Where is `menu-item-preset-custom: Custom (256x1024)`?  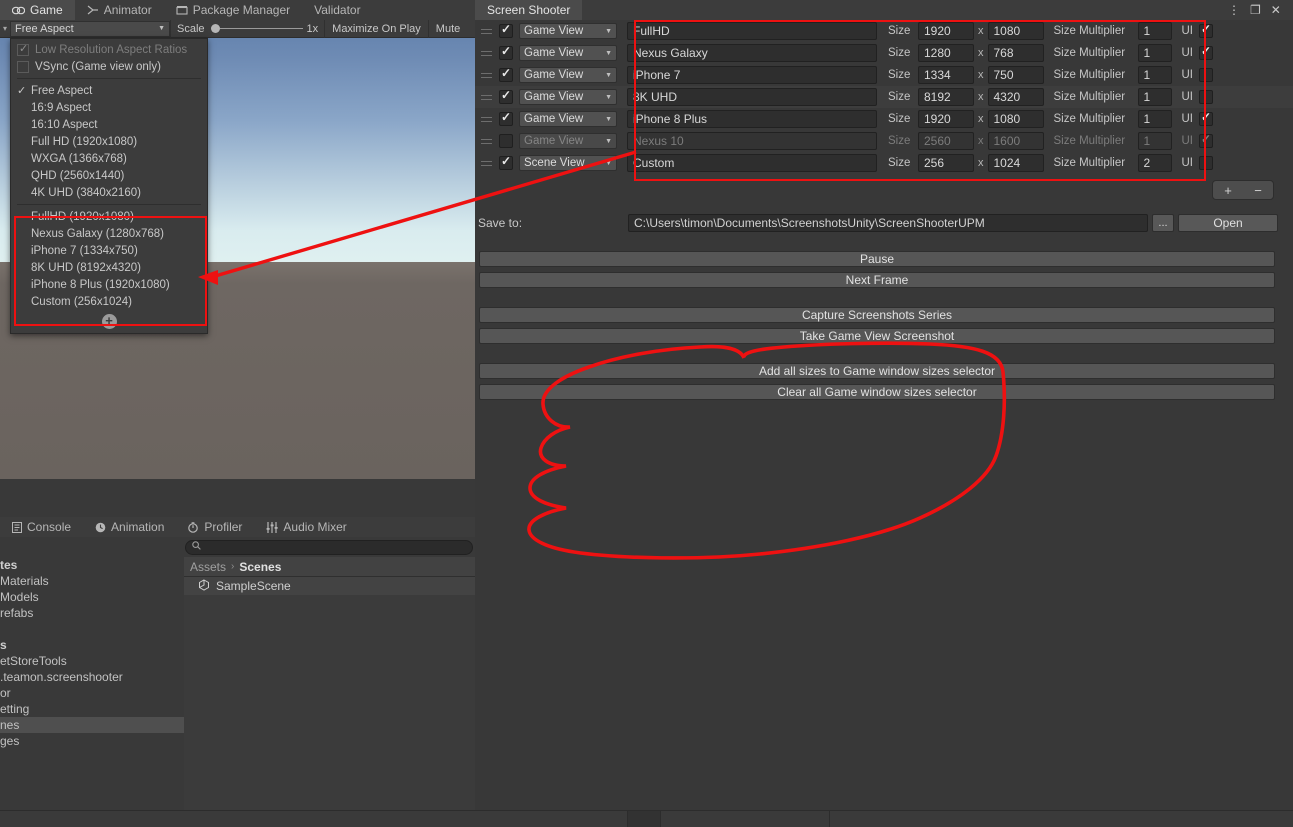
menu-item-preset-custom: Custom (256x1024) is located at coordinates (109, 301).